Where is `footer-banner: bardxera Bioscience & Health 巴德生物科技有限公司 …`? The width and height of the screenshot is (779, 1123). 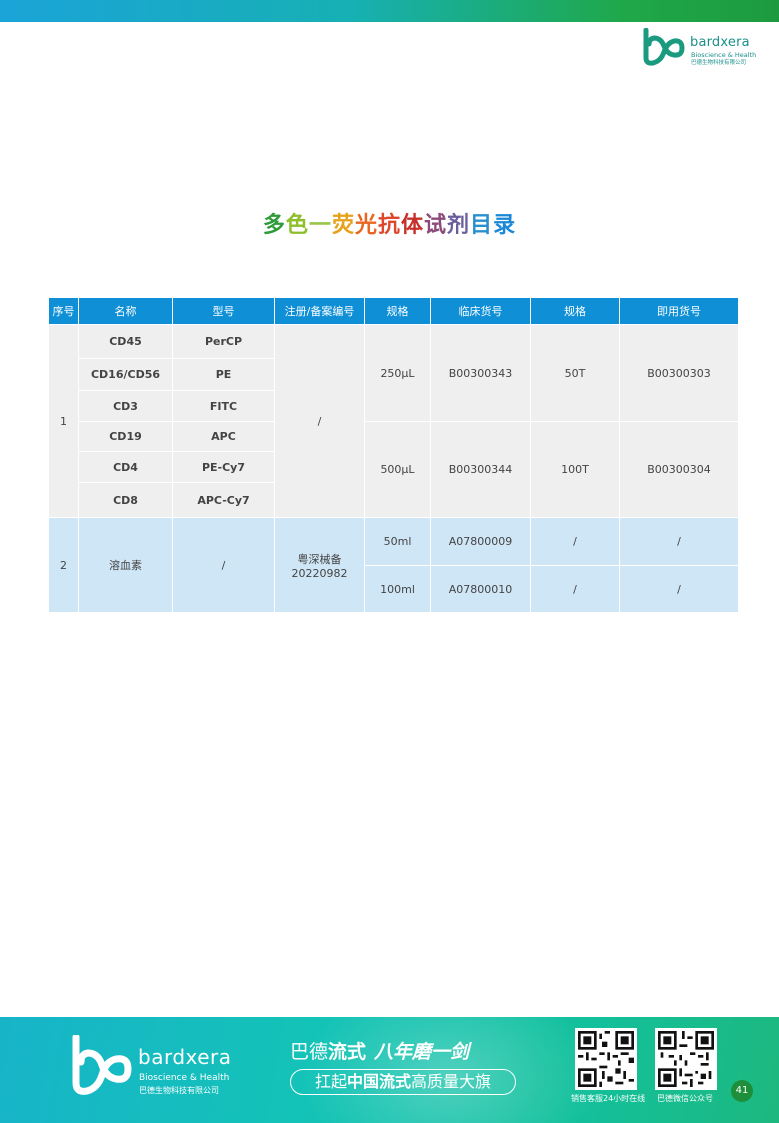 footer-banner: bardxera Bioscience & Health 巴德生物科技有限公司 … is located at coordinates (389, 1070).